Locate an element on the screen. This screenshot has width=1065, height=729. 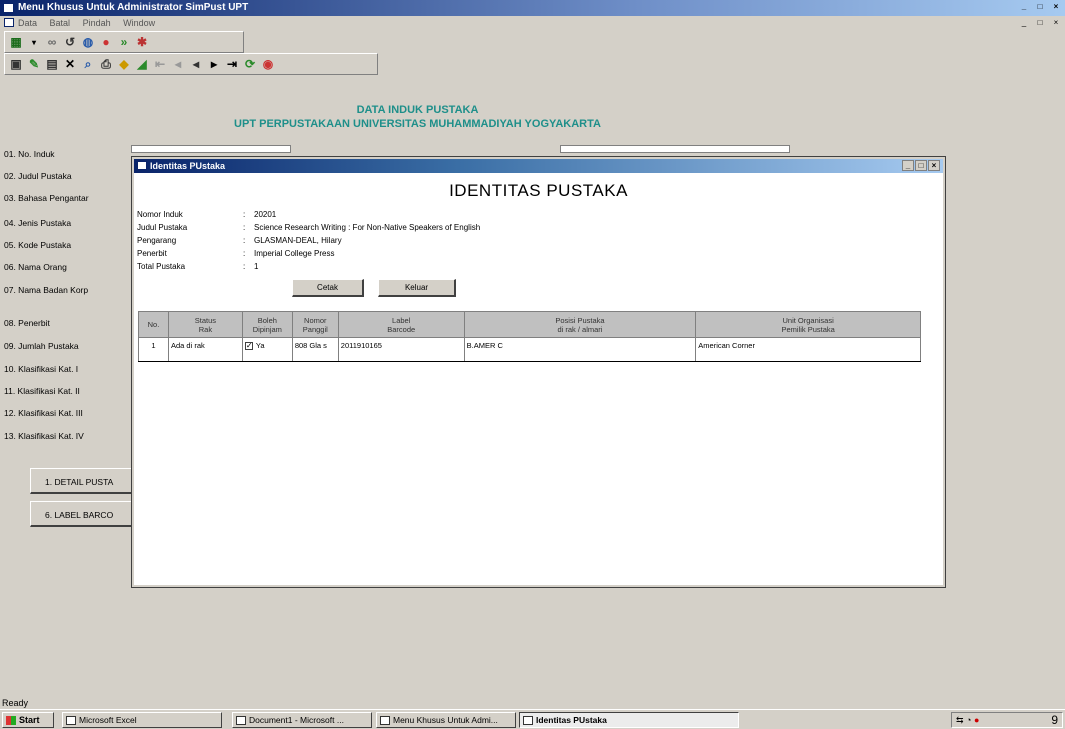
cell-nomor: 808 Gla s is located at coordinates (315, 349).